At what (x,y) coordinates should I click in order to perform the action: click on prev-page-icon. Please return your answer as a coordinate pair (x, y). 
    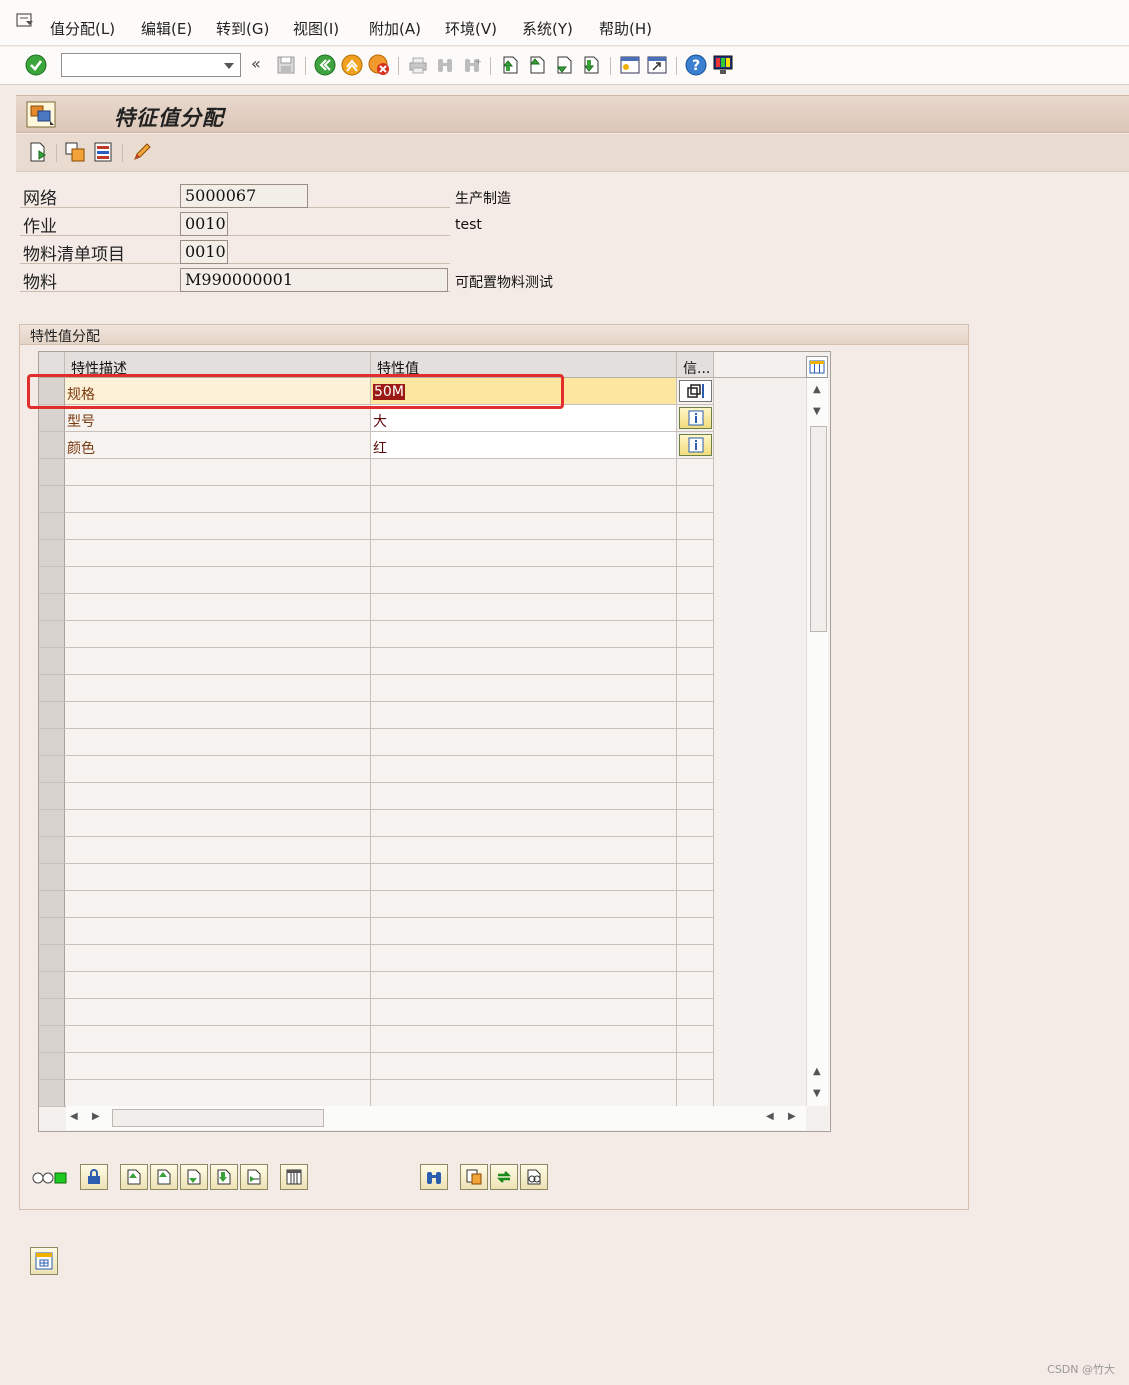
    Looking at the image, I should click on (537, 65).